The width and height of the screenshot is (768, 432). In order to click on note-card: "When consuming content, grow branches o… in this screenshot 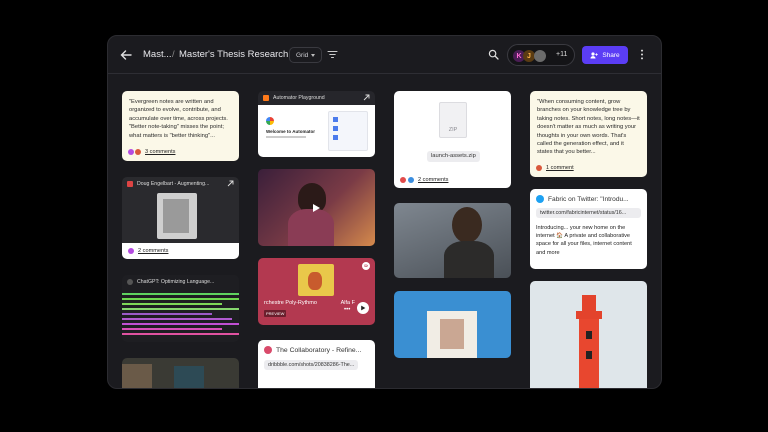, I will do `click(588, 134)`.